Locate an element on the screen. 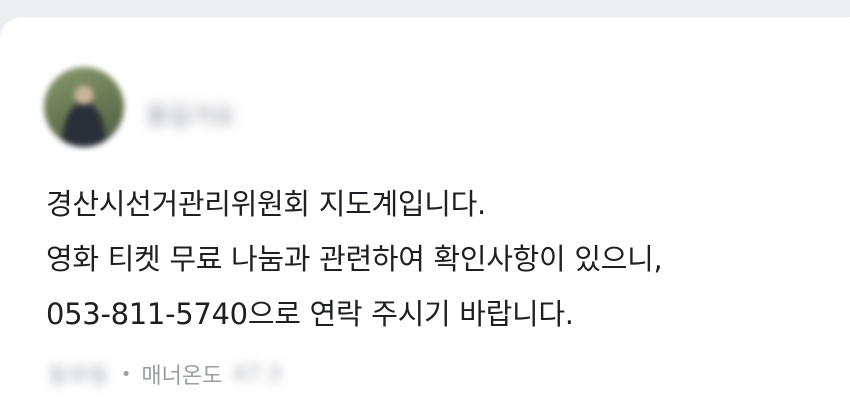  comment-meta: 동부동 • 매너온도 47.3 is located at coordinates (164, 374).